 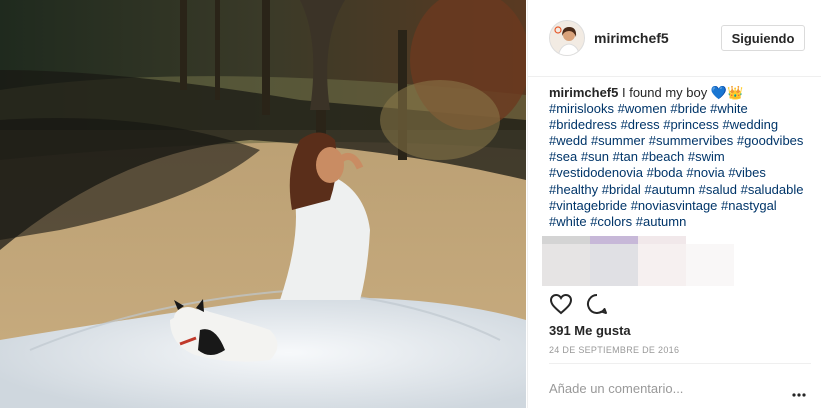 What do you see at coordinates (597, 304) in the screenshot?
I see `comment-icon` at bounding box center [597, 304].